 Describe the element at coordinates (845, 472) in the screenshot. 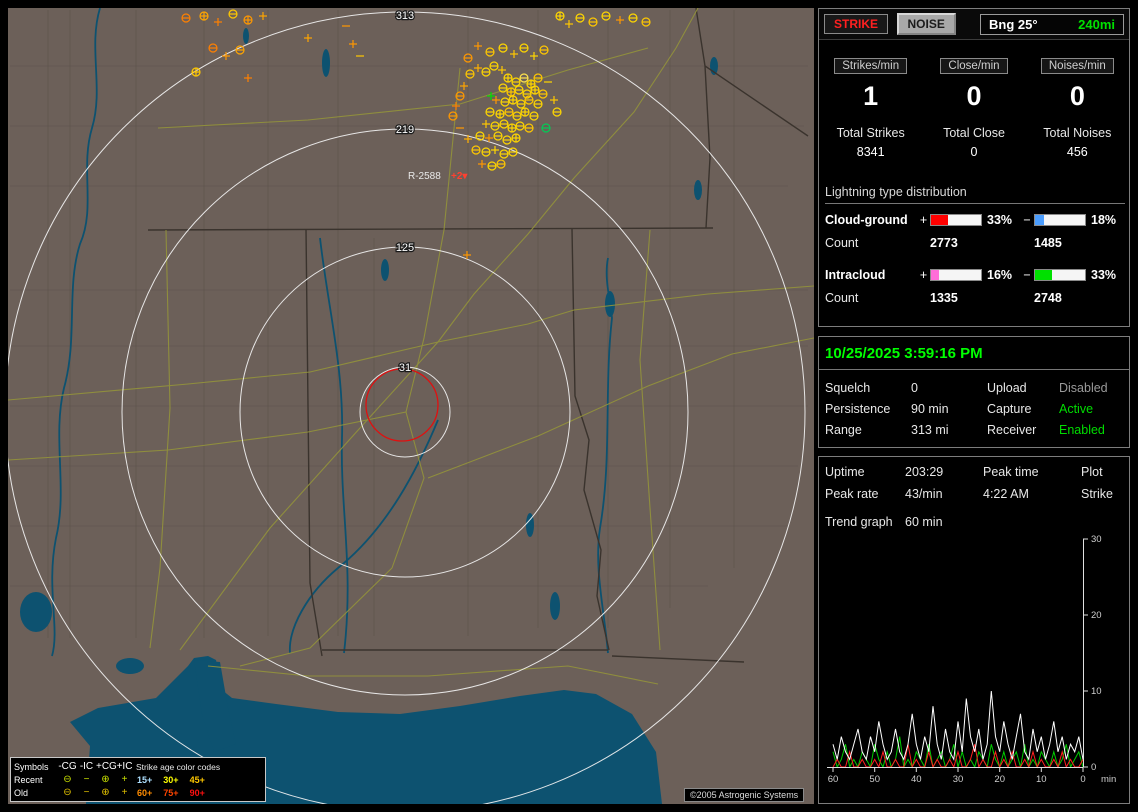

I see `uptime-label: Uptime` at that location.